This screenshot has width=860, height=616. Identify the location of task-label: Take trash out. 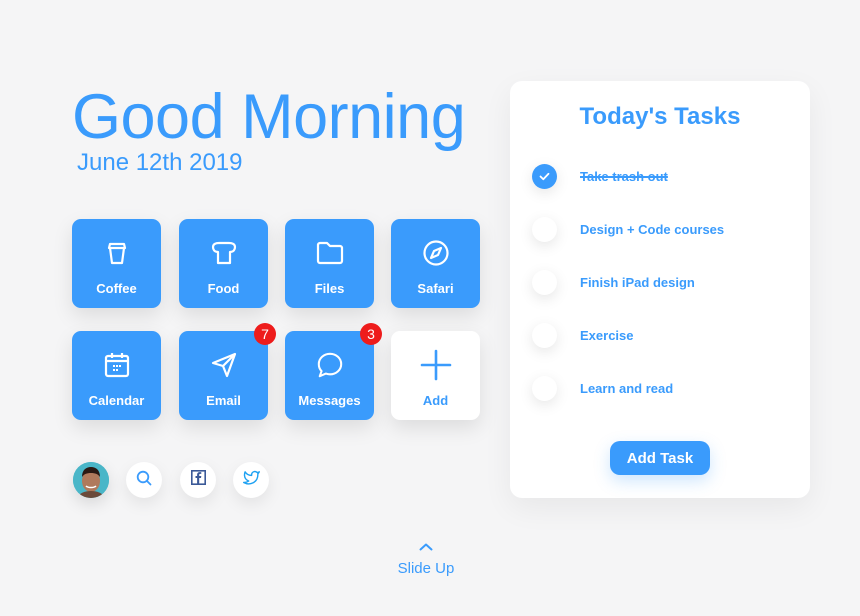
(624, 176).